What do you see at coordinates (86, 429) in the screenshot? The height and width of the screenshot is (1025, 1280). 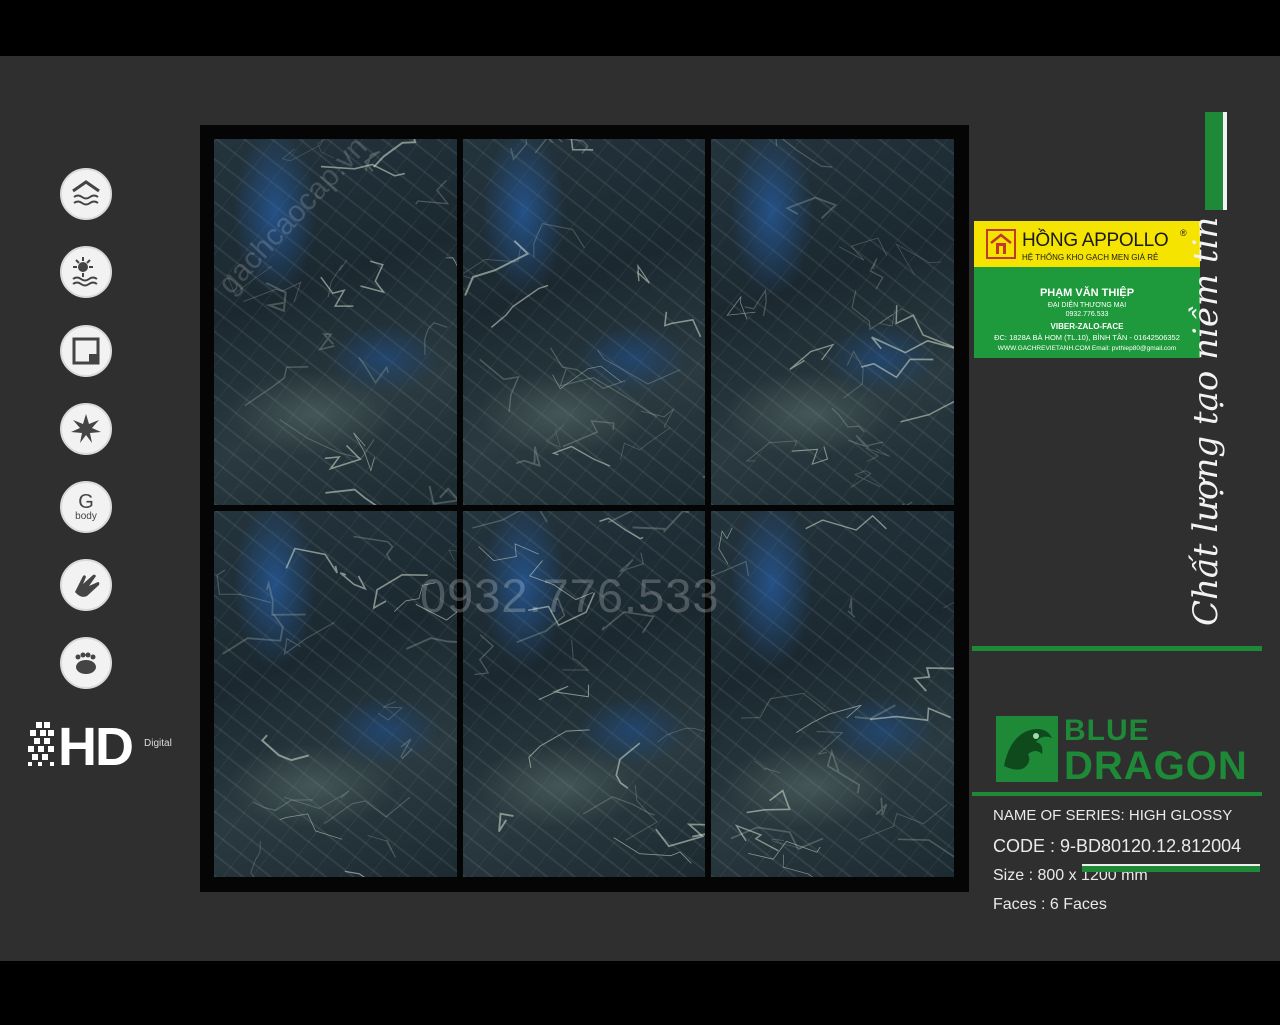 I see `starburst-icon` at bounding box center [86, 429].